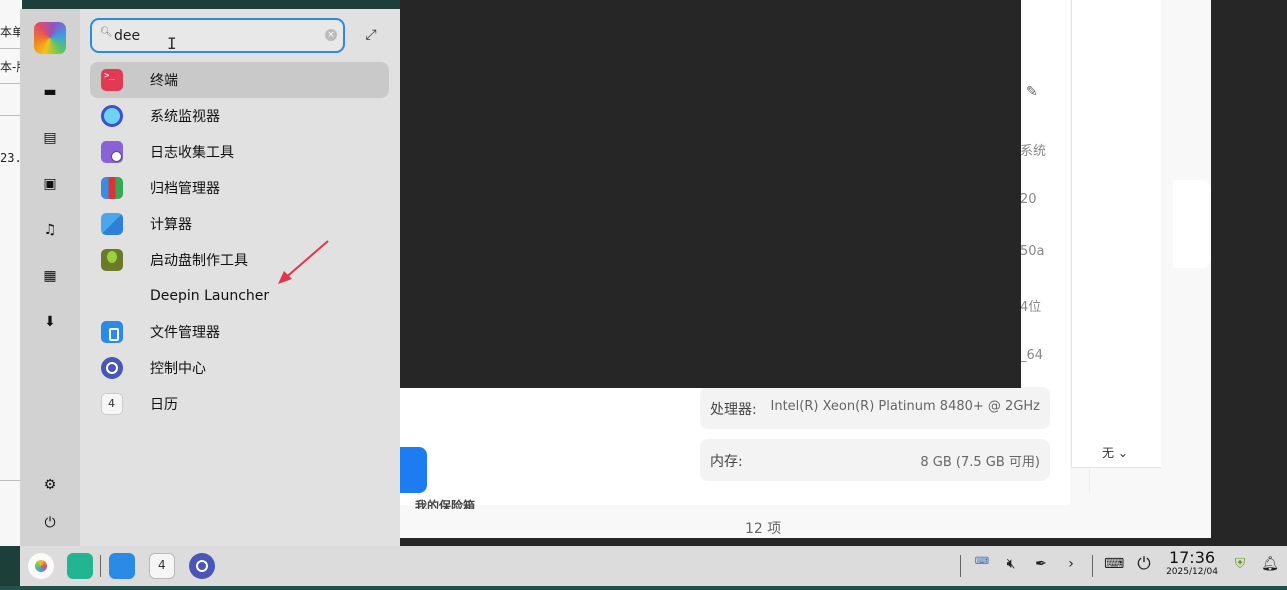 This screenshot has height=590, width=1287. Describe the element at coordinates (112, 80) in the screenshot. I see `terminal-icon` at that location.